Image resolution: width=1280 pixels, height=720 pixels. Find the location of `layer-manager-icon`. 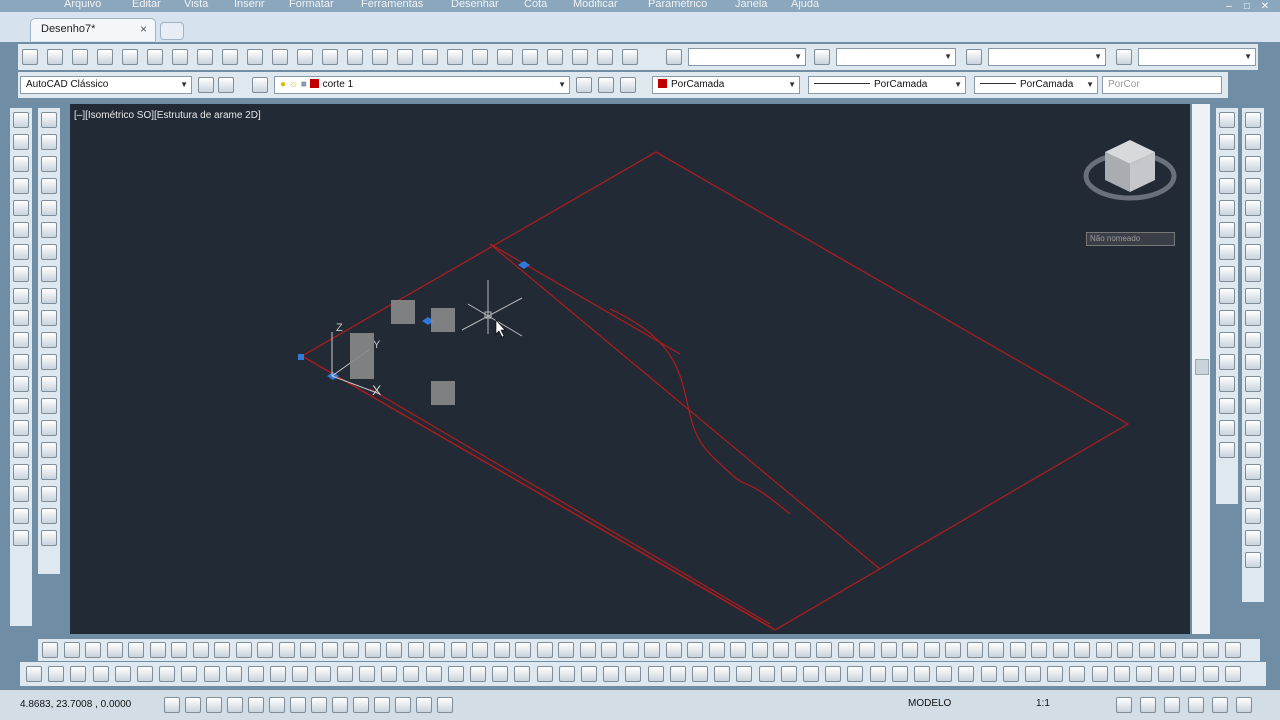

layer-manager-icon is located at coordinates (260, 85).